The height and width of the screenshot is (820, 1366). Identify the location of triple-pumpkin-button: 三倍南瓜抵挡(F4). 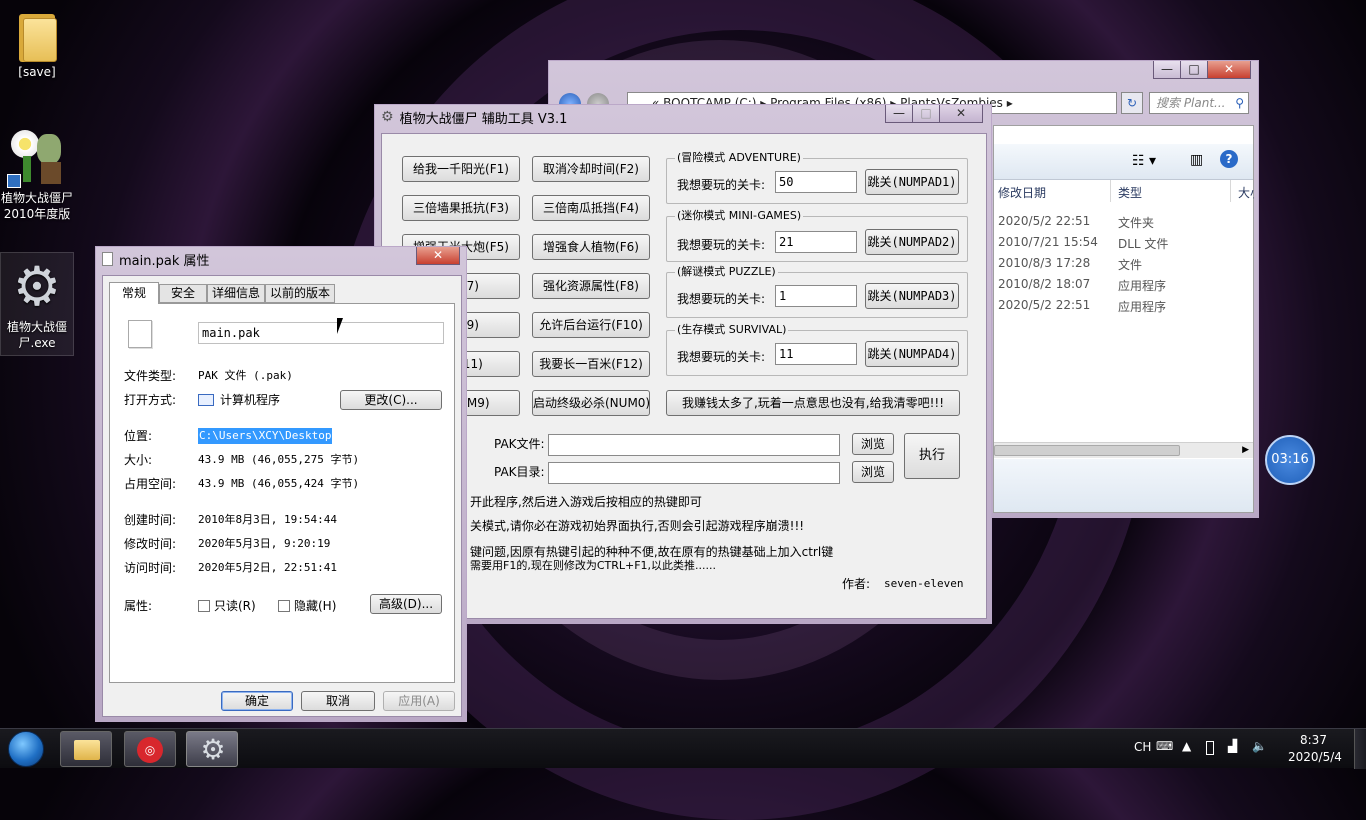
(591, 208).